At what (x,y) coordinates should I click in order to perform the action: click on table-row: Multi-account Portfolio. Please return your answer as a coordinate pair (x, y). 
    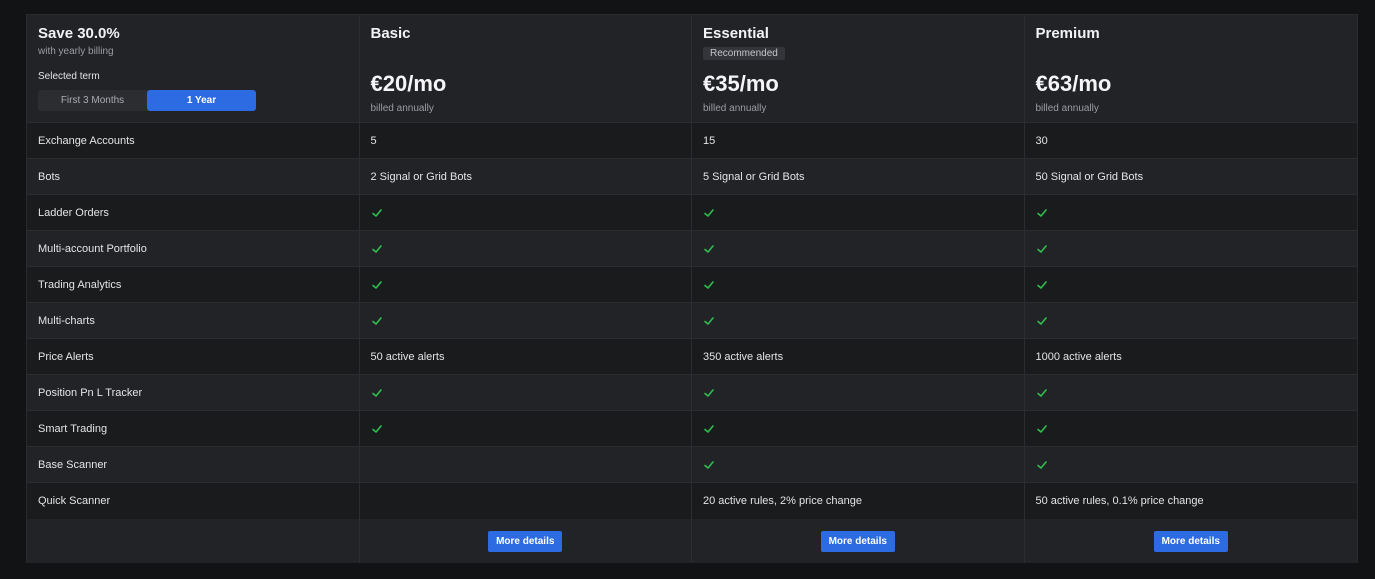
    Looking at the image, I should click on (692, 249).